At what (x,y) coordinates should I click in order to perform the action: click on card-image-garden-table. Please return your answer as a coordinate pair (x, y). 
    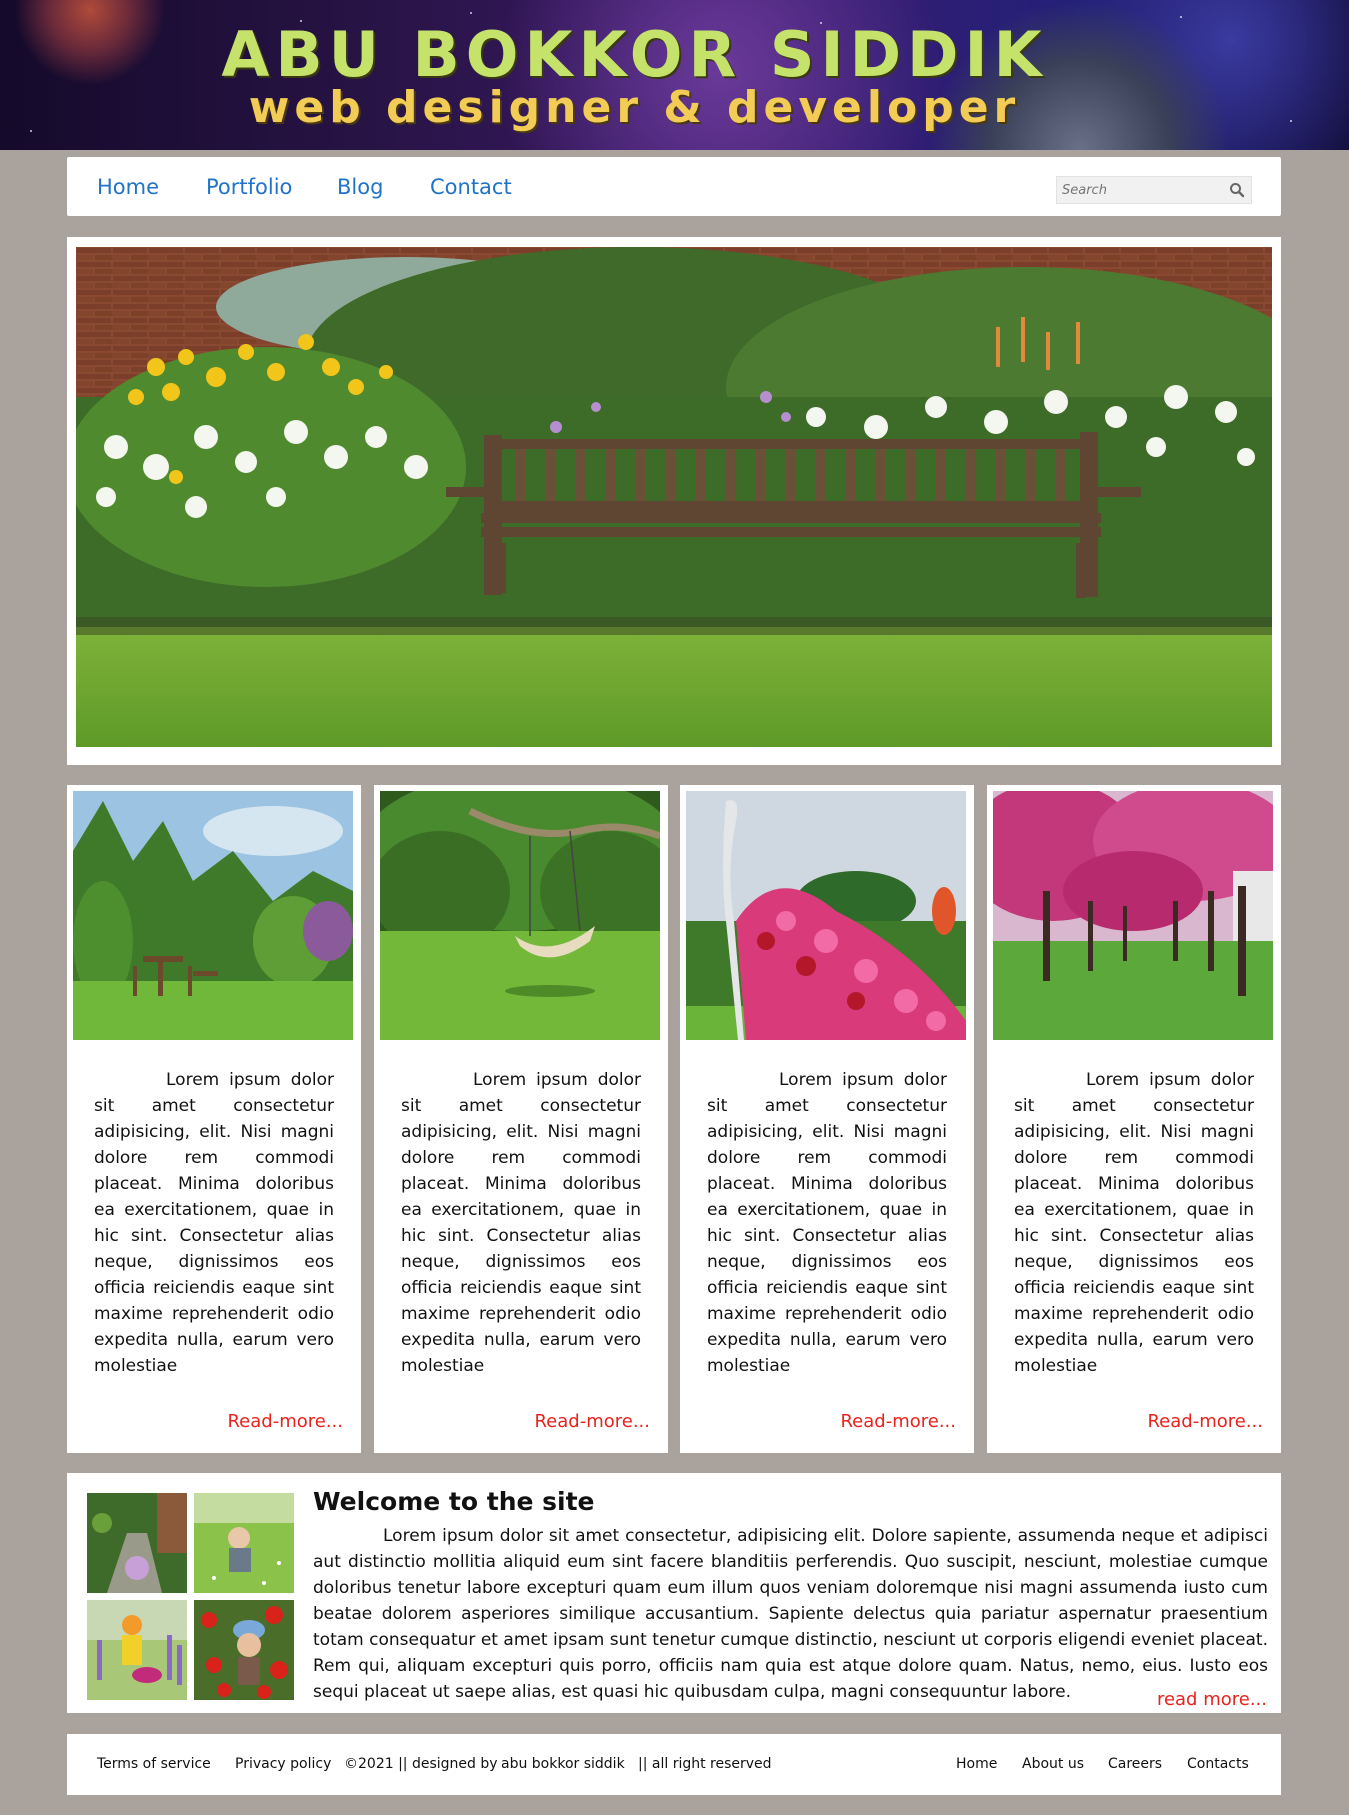
    Looking at the image, I should click on (213, 915).